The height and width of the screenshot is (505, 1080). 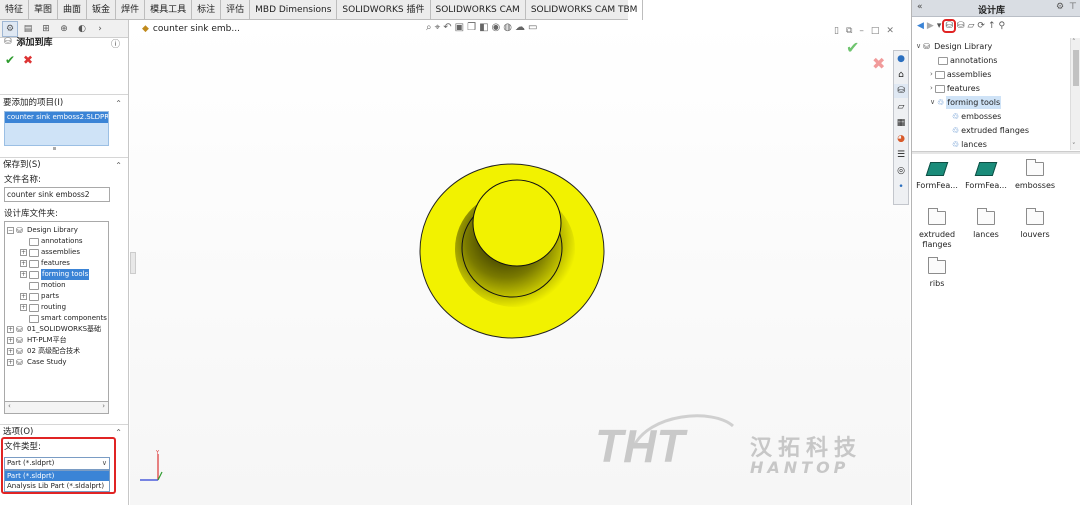 I want to click on maximize-icon: □, so click(x=875, y=31).